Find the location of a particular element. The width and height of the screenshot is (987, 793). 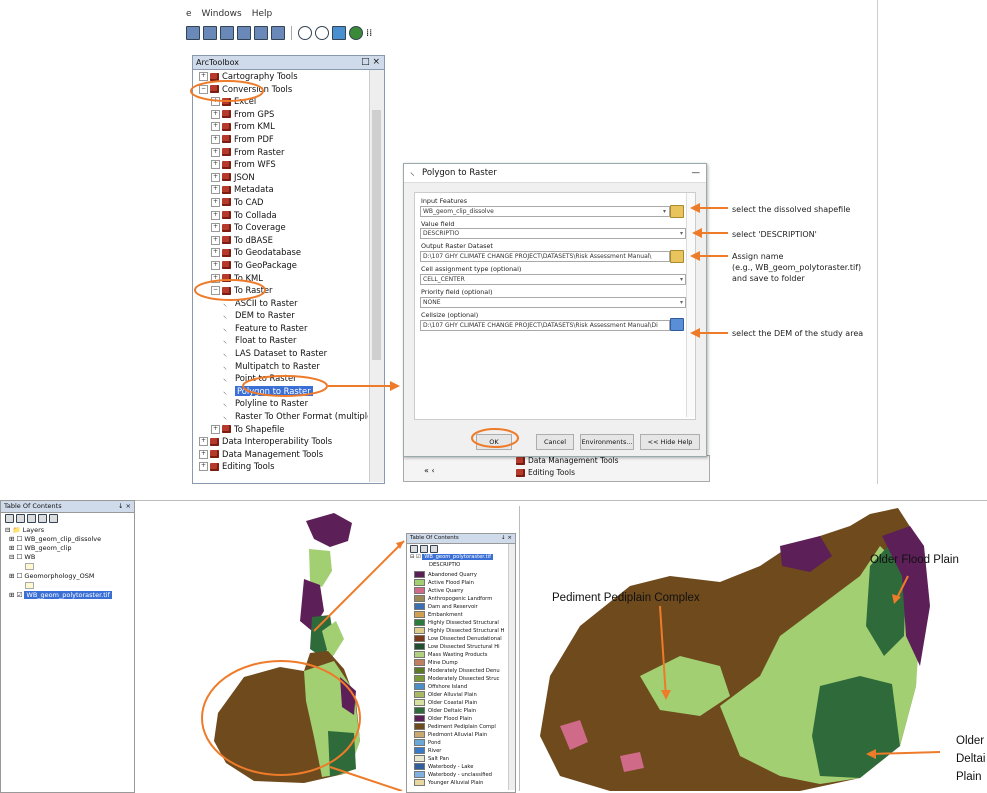

toolbox-item: + To GeoPackage is located at coordinates (280, 265).